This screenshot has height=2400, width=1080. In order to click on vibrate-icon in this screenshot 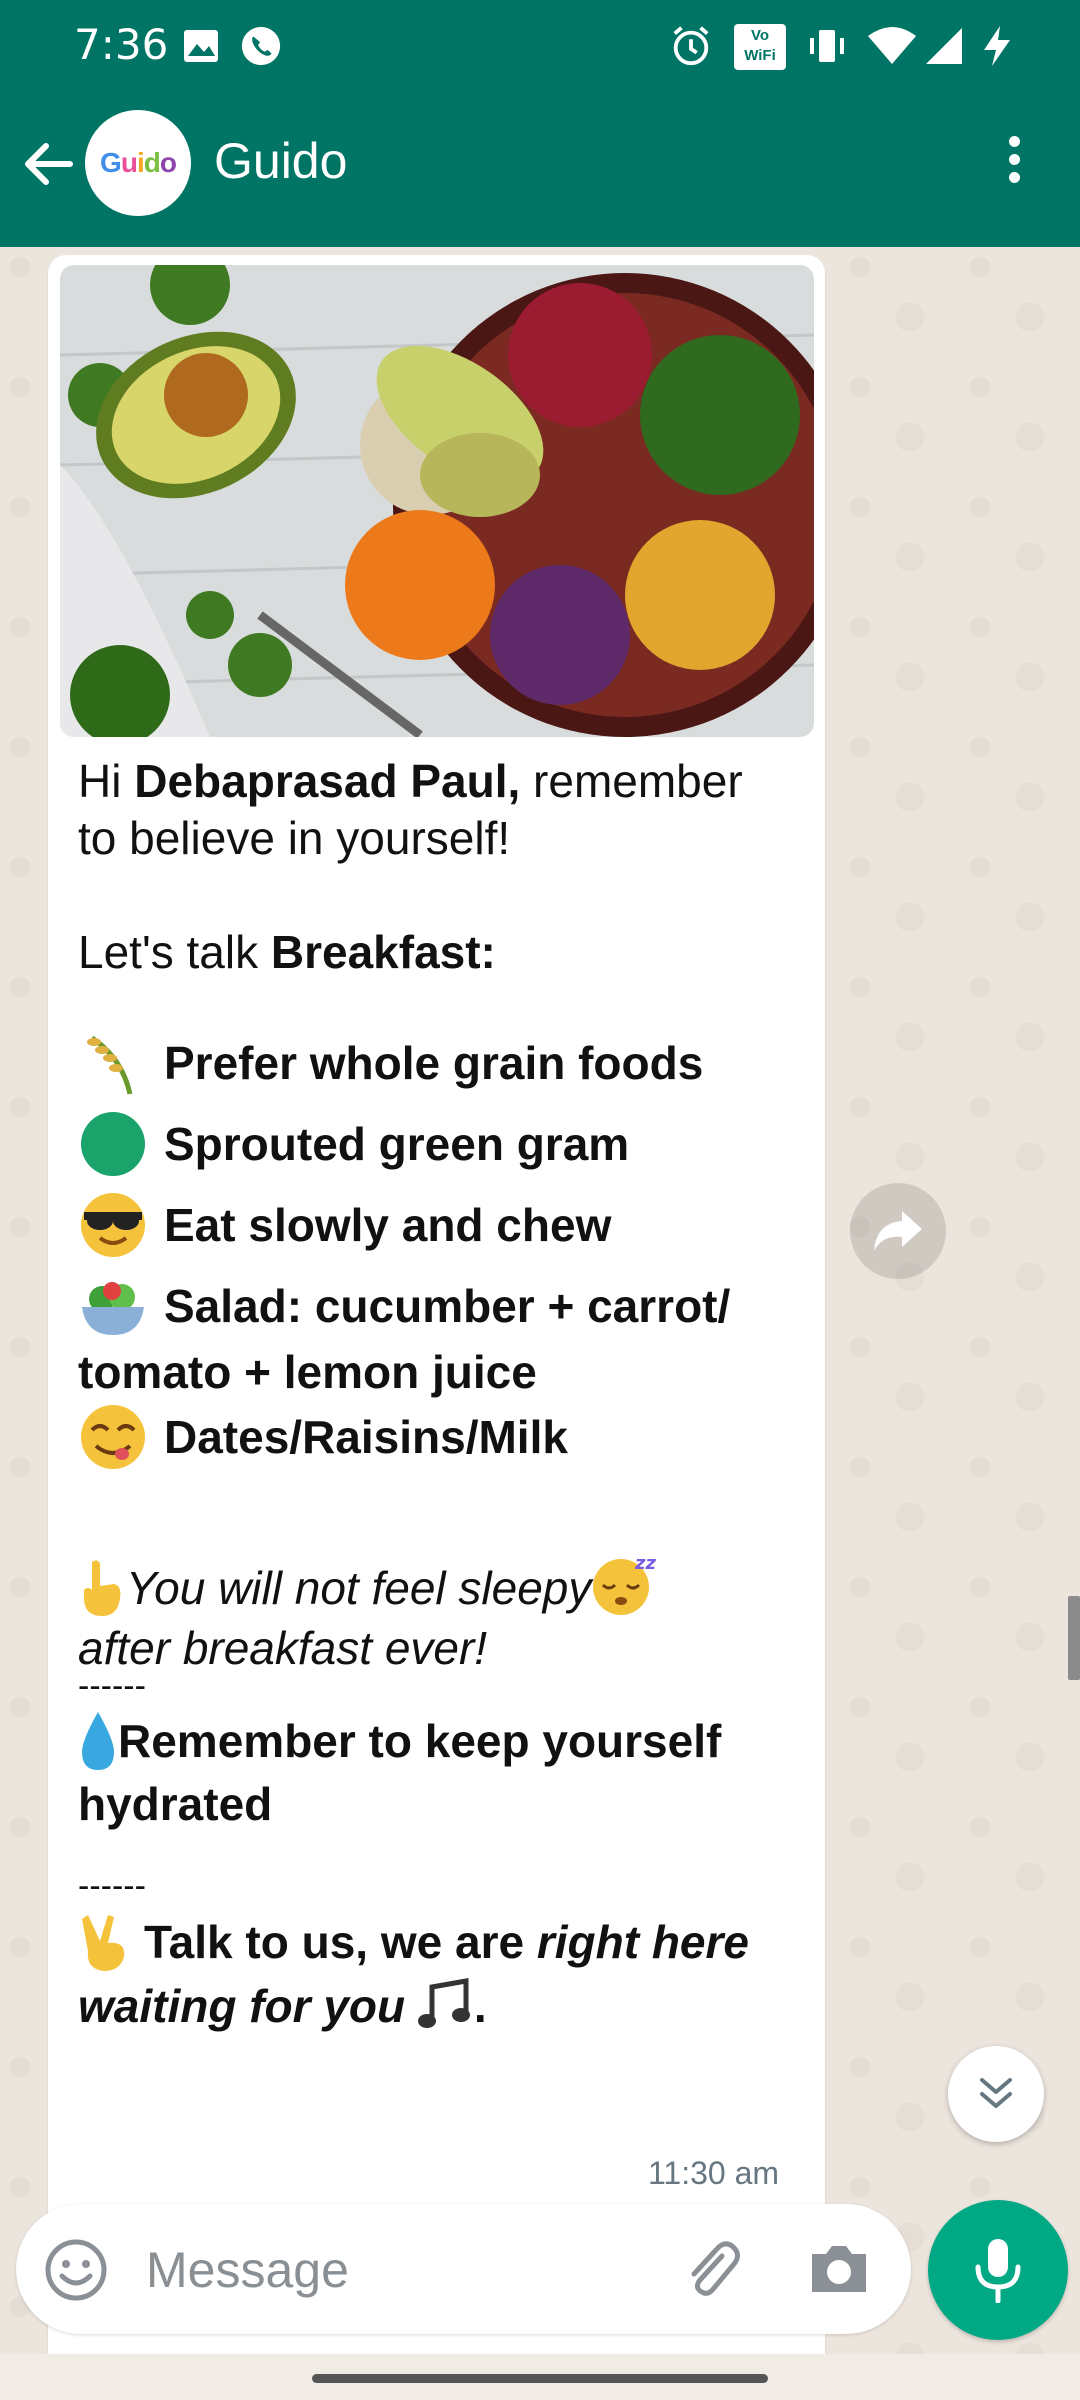, I will do `click(827, 46)`.